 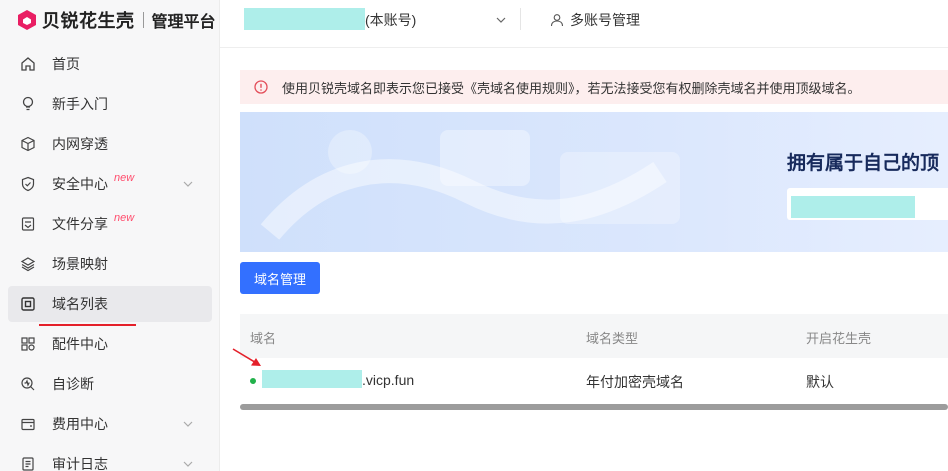 I want to click on sidebar-item-accessories: 配件中心, so click(x=110, y=344).